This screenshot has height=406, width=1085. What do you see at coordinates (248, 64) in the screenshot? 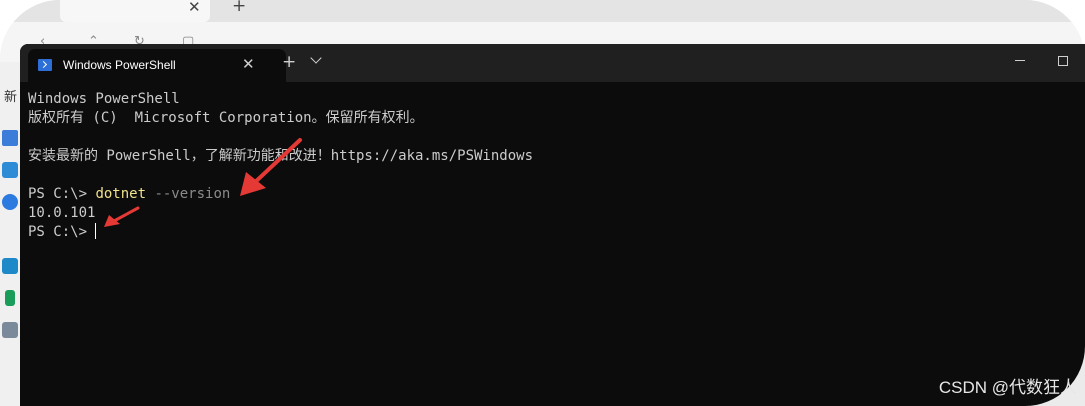
I see `close-tab-icon: ✕` at bounding box center [248, 64].